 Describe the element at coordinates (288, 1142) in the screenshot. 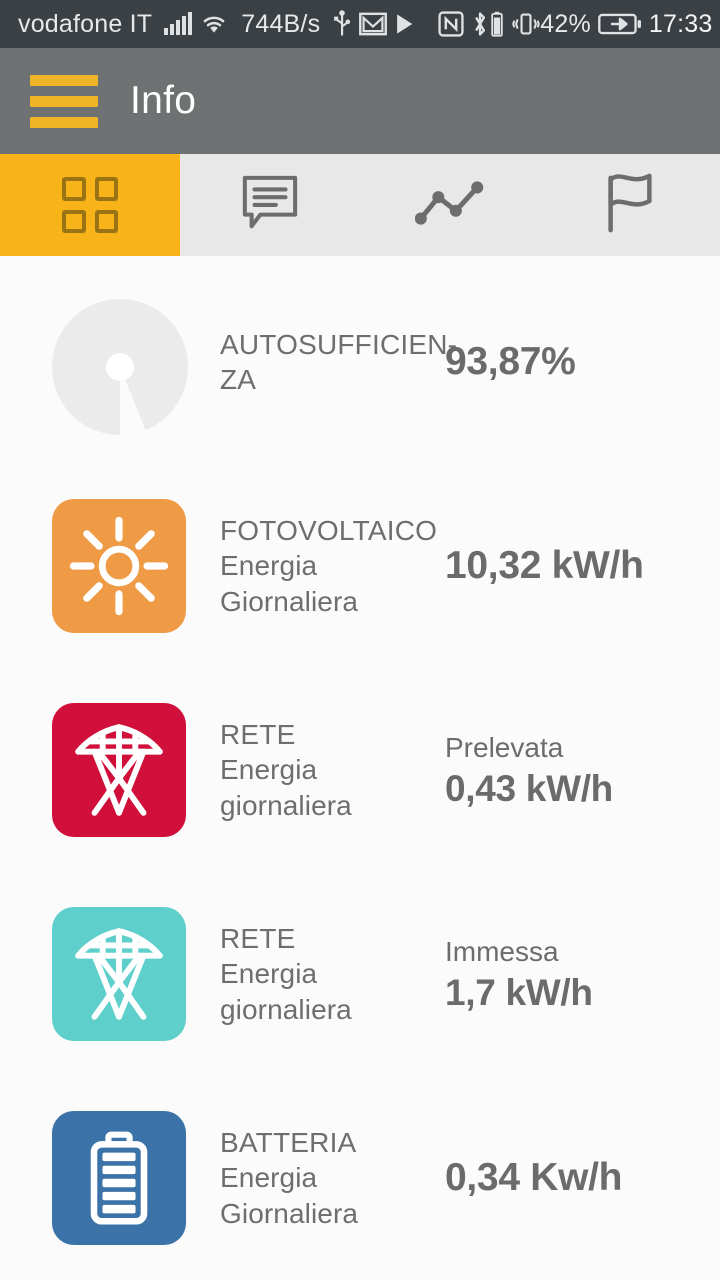

I see `row-title: BATTERIA` at that location.